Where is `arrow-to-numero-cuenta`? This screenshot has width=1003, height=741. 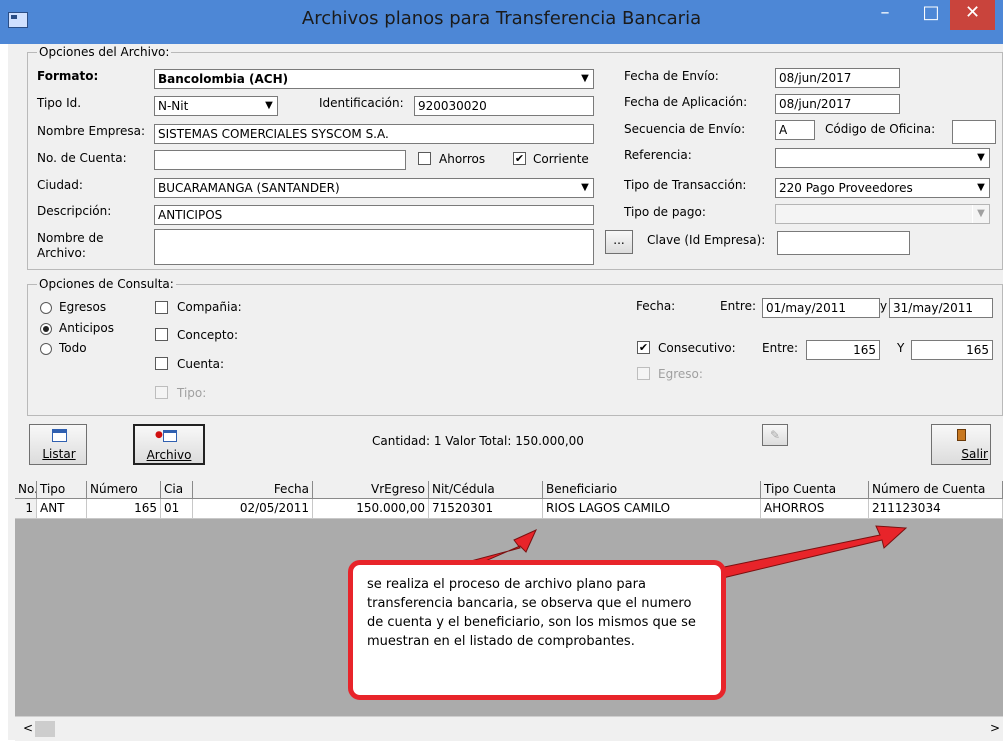
arrow-to-numero-cuenta is located at coordinates (803, 554).